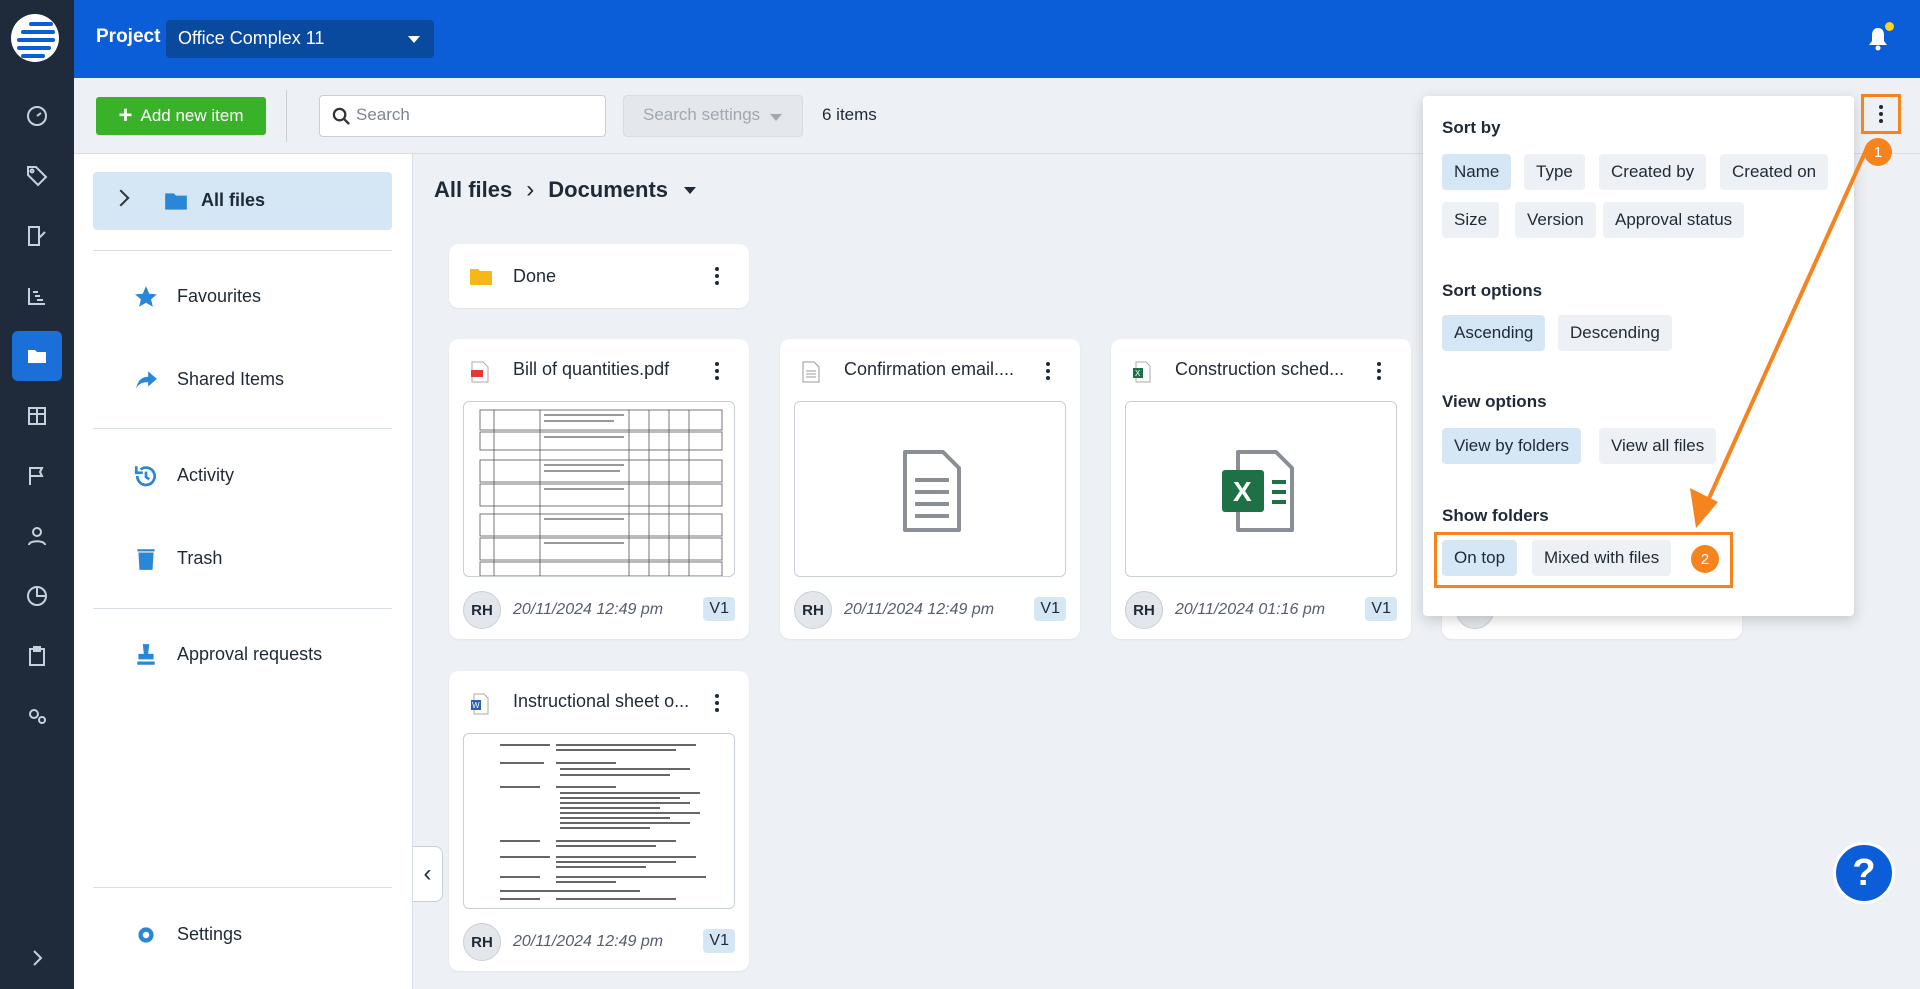 The image size is (1920, 989). What do you see at coordinates (206, 475) in the screenshot?
I see `nav-label: Activity` at bounding box center [206, 475].